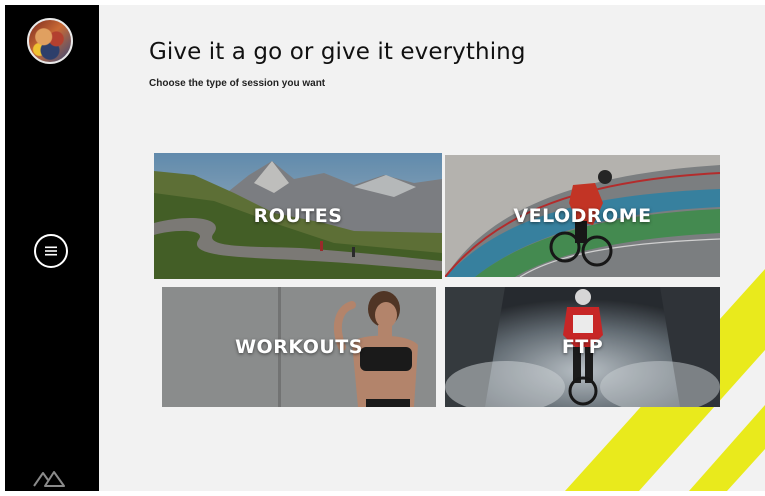  I want to click on menu-button, so click(51, 251).